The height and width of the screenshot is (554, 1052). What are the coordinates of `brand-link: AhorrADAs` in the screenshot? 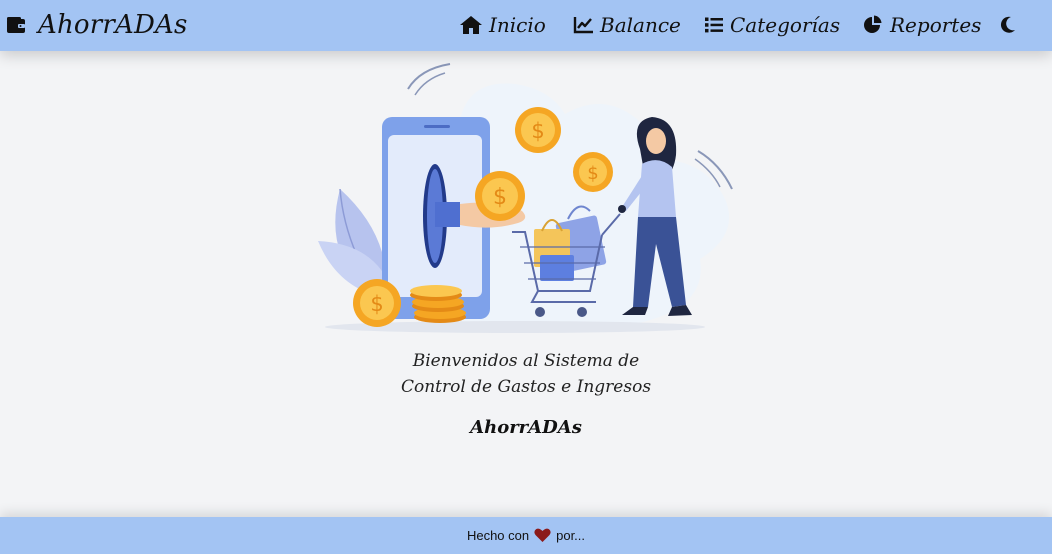 It's located at (97, 25).